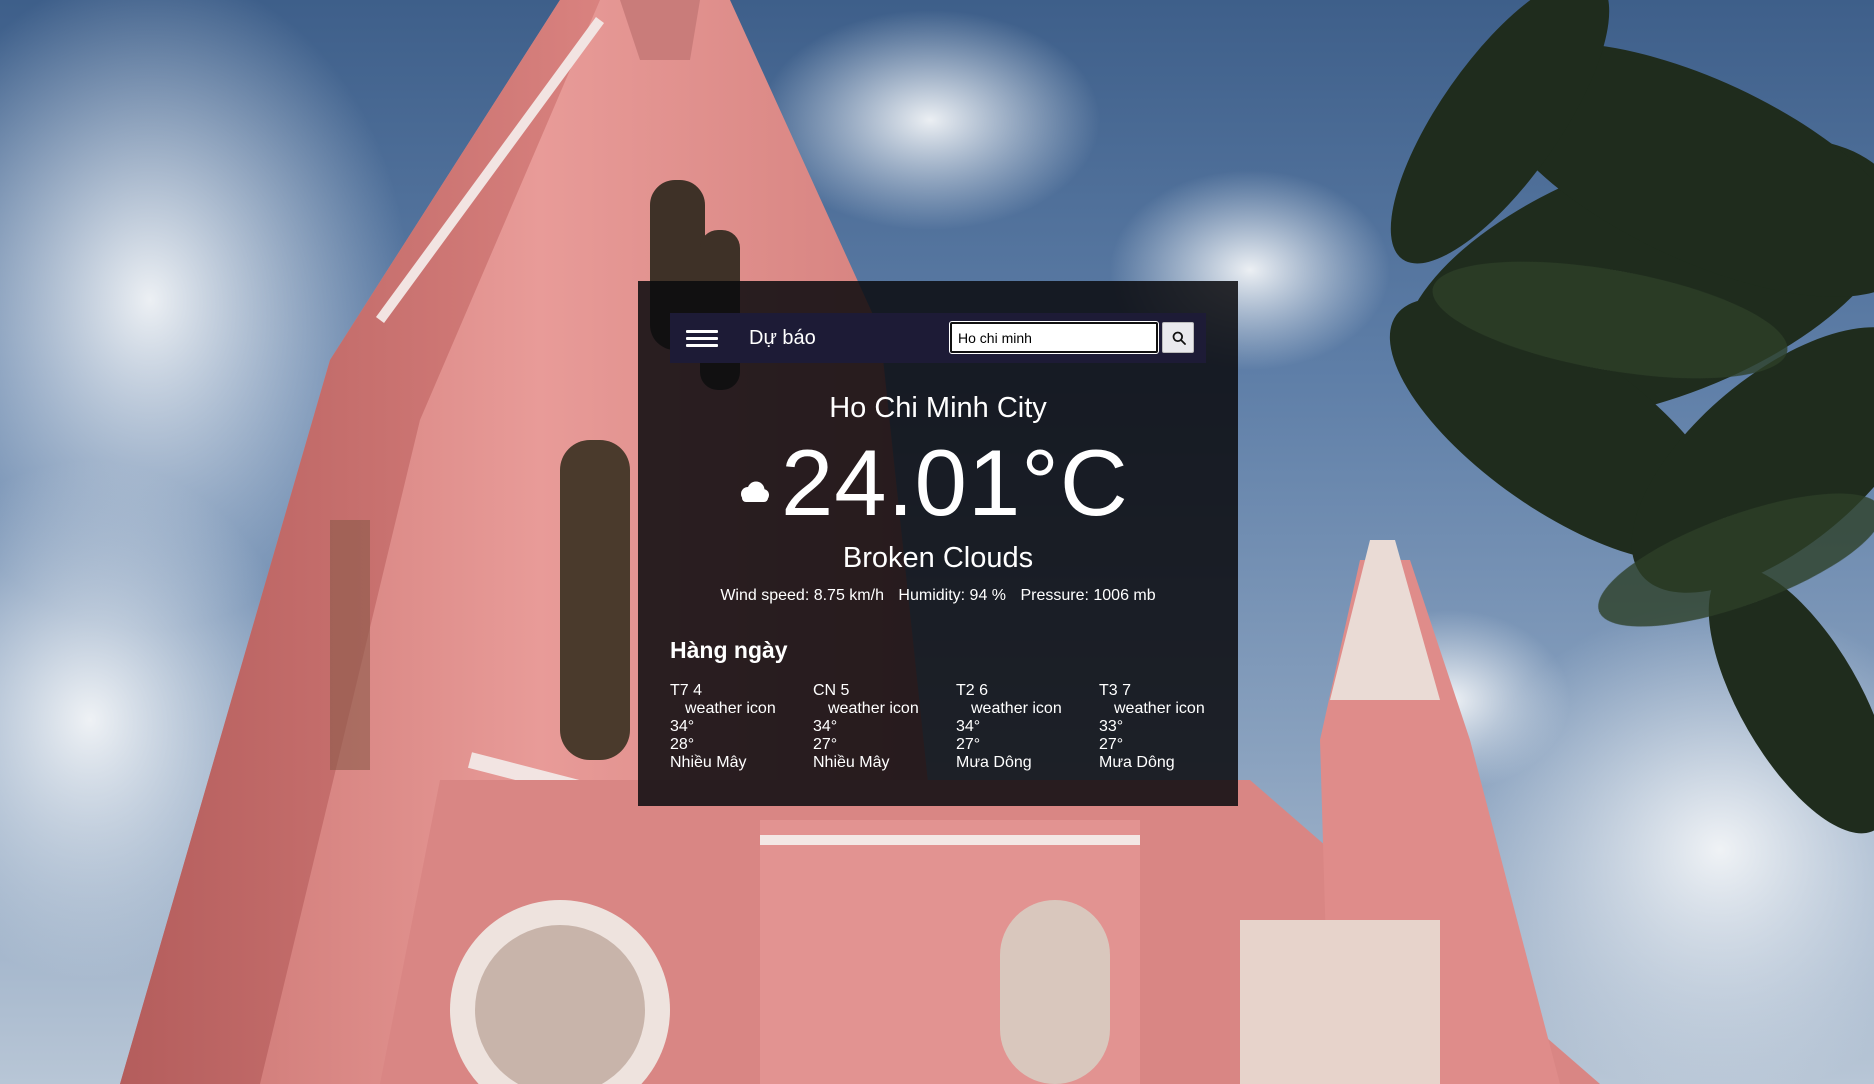 This screenshot has width=1874, height=1084. I want to click on search-button, so click(1178, 337).